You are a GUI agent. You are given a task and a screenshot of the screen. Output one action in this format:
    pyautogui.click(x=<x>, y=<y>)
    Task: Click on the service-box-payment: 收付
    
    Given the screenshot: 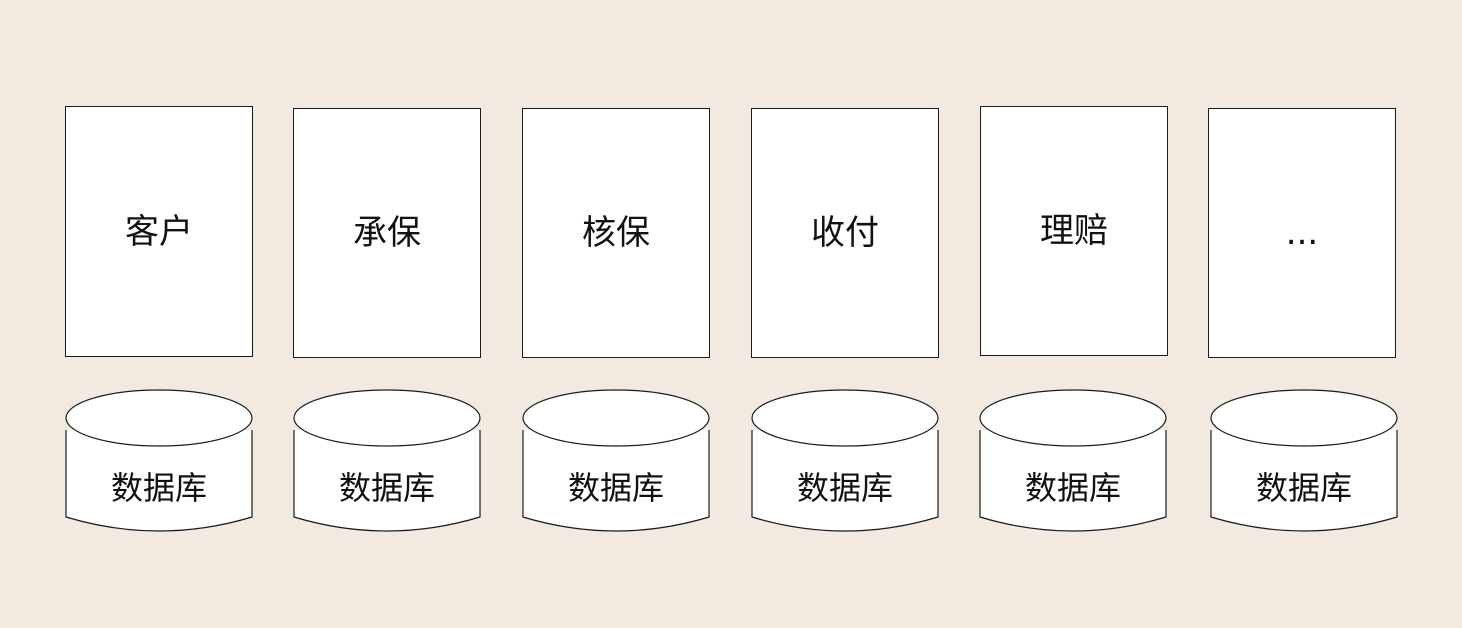 What is the action you would take?
    pyautogui.click(x=845, y=233)
    